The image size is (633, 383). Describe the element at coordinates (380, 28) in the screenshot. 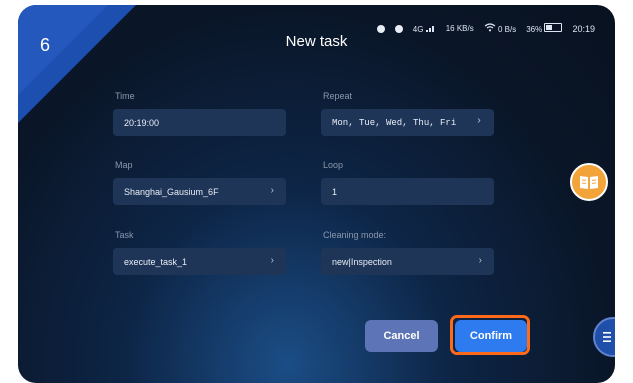

I see `notification-icon` at that location.